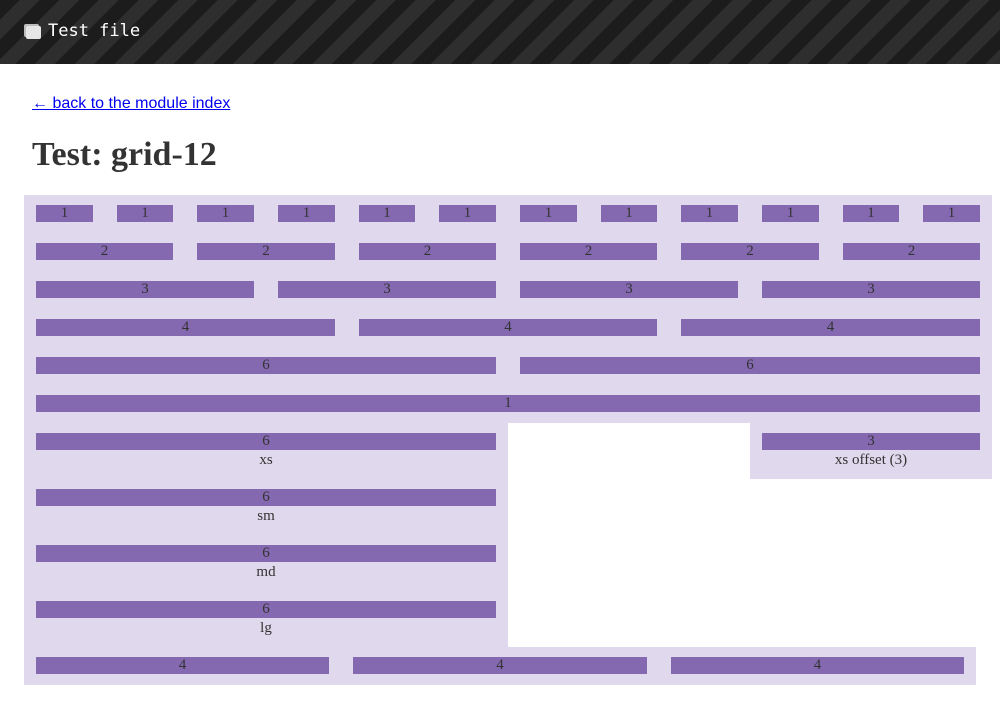 This screenshot has width=1000, height=717. Describe the element at coordinates (266, 609) in the screenshot. I see `grid-cell-lg: 6` at that location.